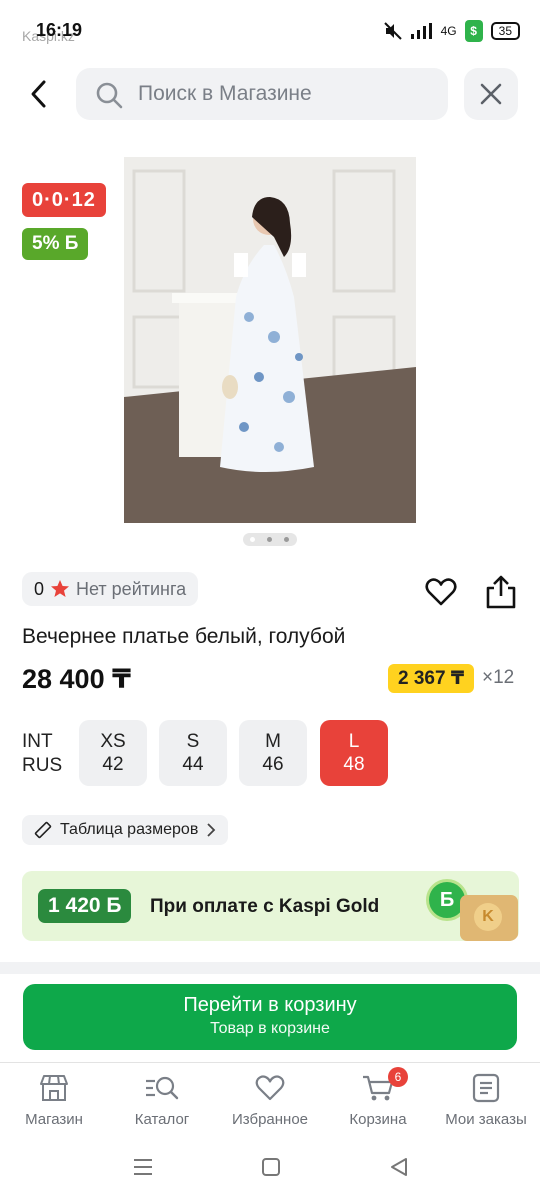  Describe the element at coordinates (270, 1017) in the screenshot. I see `go-to-cart-button: Перейти в корзину Товар в корзине` at that location.